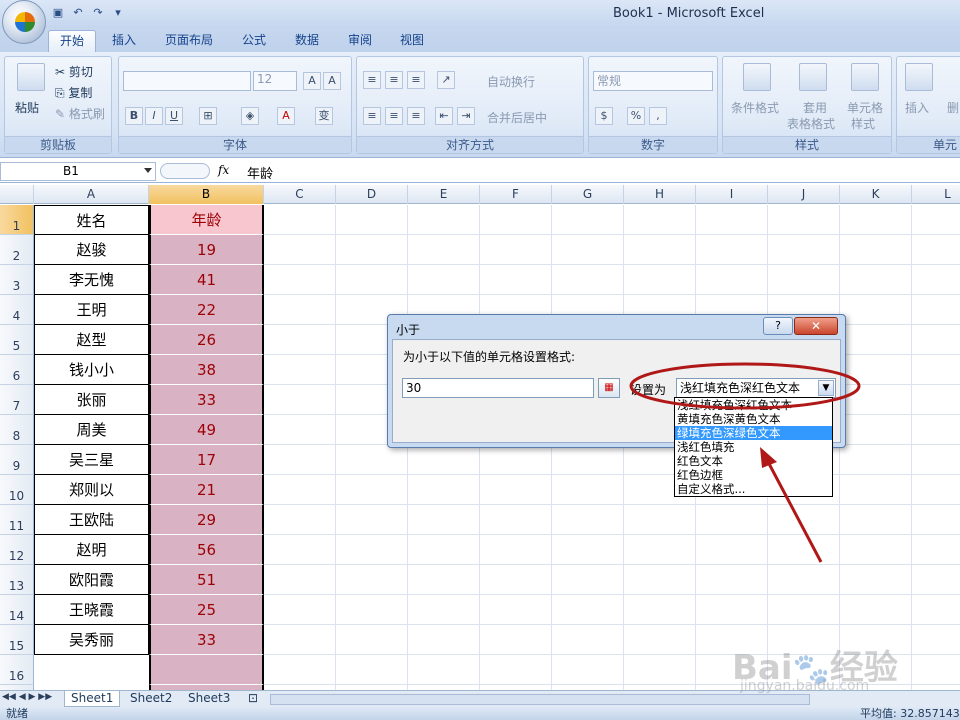 The width and height of the screenshot is (960, 720). Describe the element at coordinates (206, 520) in the screenshot. I see `cell-age: 29` at that location.